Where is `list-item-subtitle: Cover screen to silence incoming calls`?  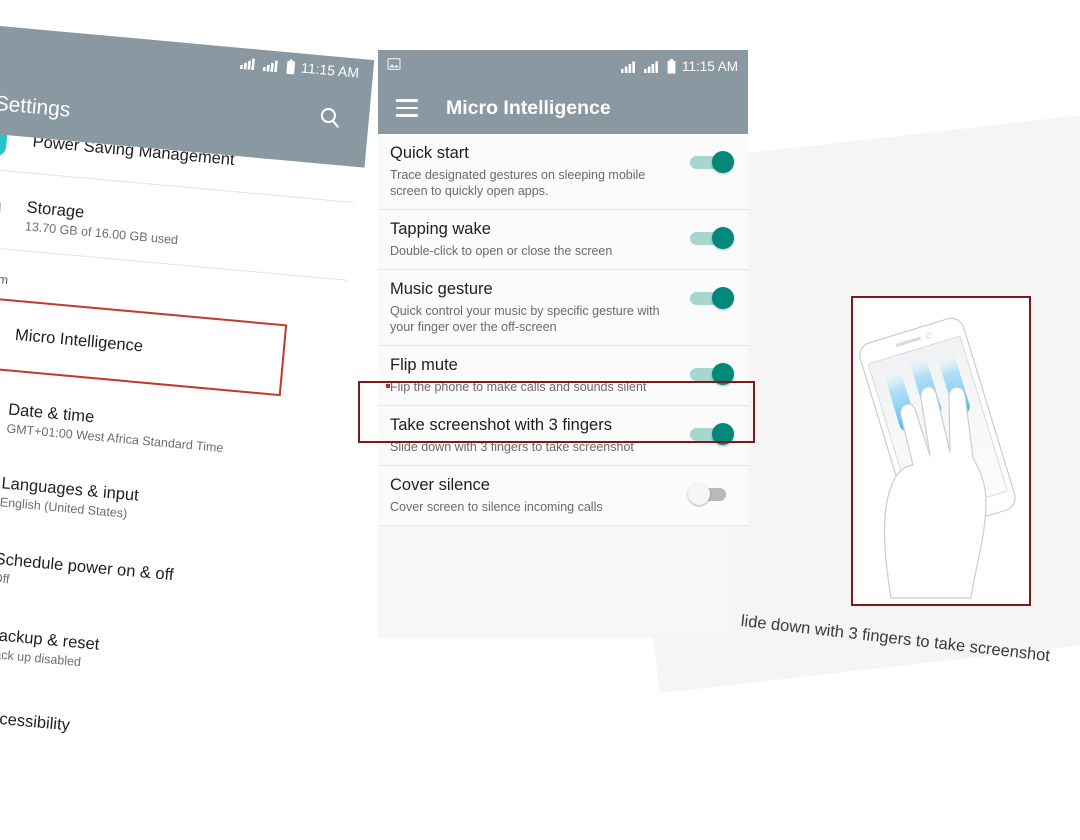 list-item-subtitle: Cover screen to silence incoming calls is located at coordinates (496, 507).